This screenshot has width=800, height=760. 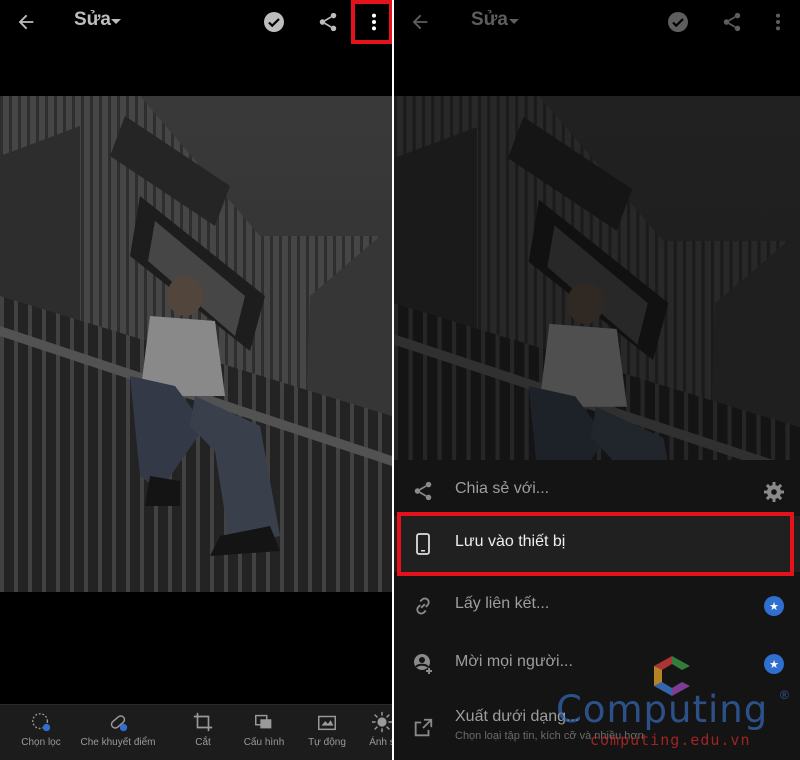 I want to click on tool-label: Chọn lọc, so click(x=41, y=742).